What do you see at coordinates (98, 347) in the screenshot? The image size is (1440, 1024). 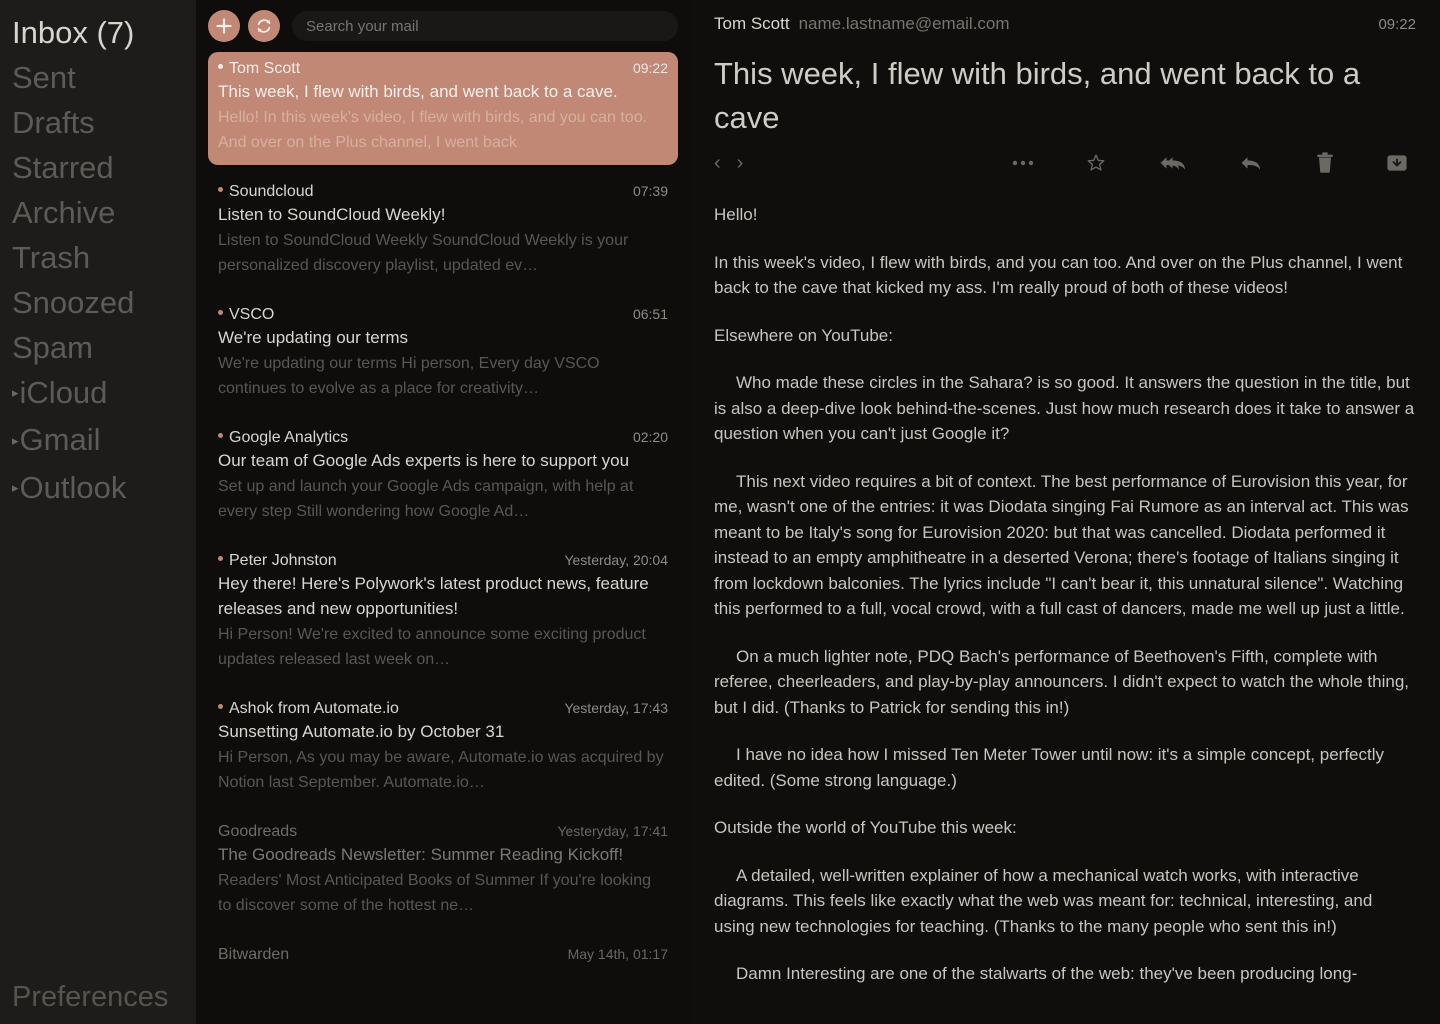 I see `sidebar-item-spam: Spam` at bounding box center [98, 347].